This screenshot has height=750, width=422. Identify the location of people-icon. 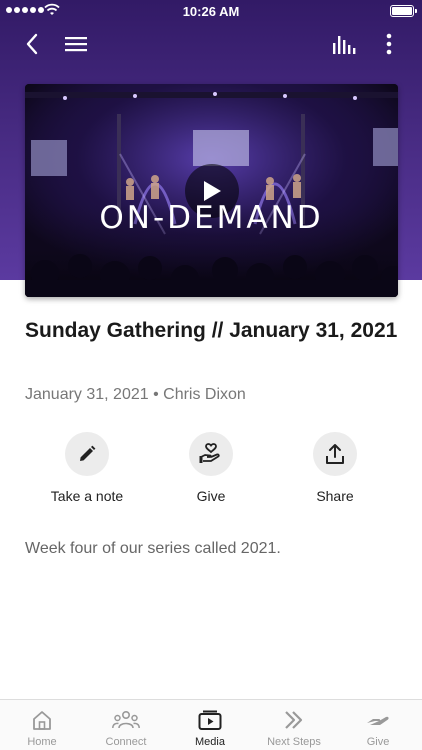
(126, 719).